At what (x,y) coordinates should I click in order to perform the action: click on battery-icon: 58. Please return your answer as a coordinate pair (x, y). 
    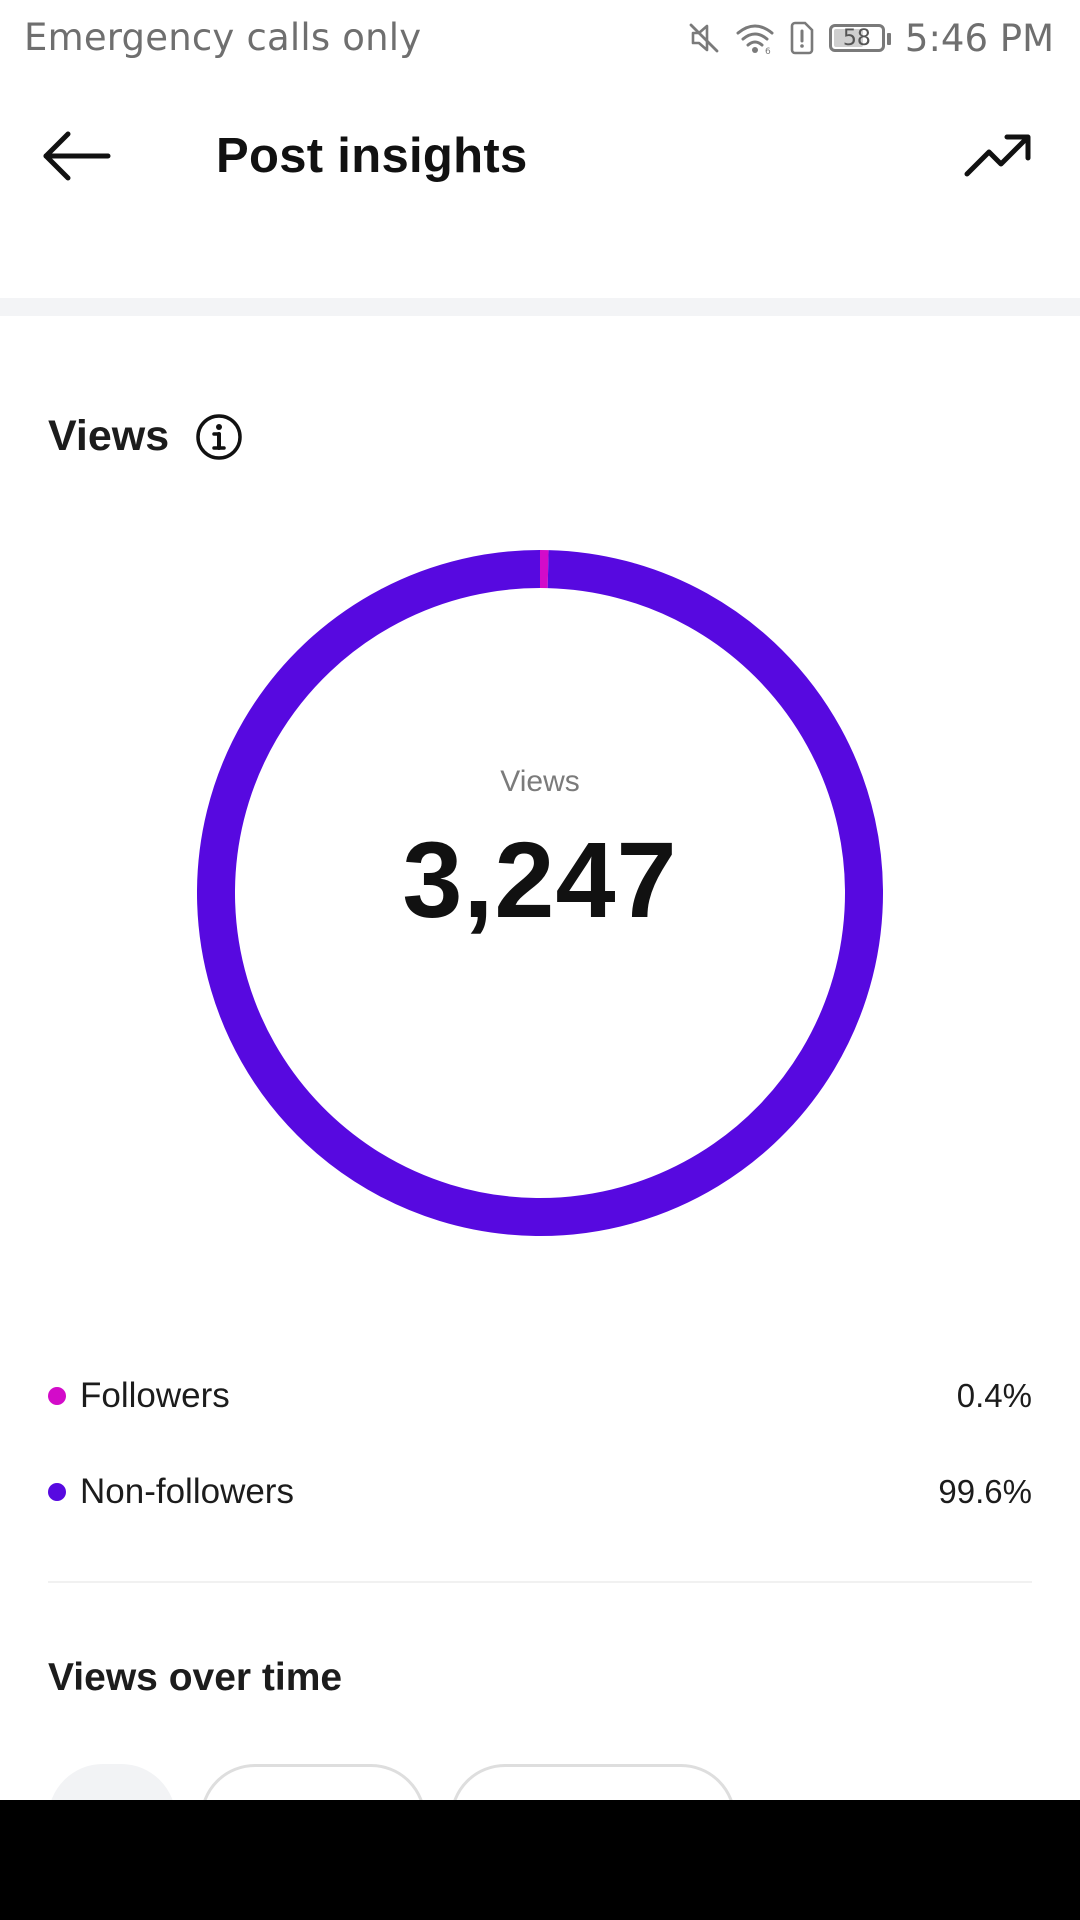
    Looking at the image, I should click on (859, 38).